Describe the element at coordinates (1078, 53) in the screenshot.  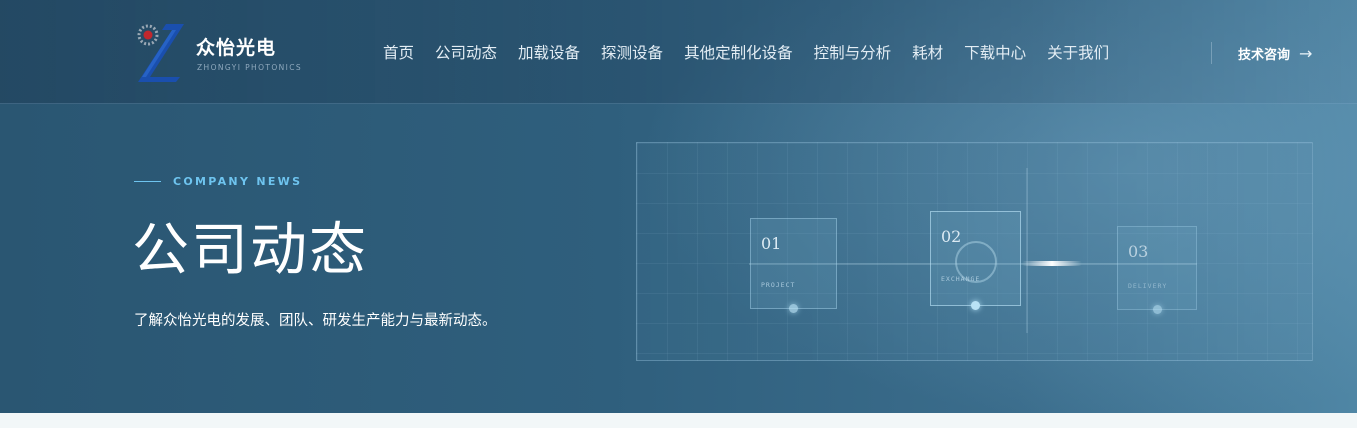
I see `nav-item-about-us: 关于我们` at that location.